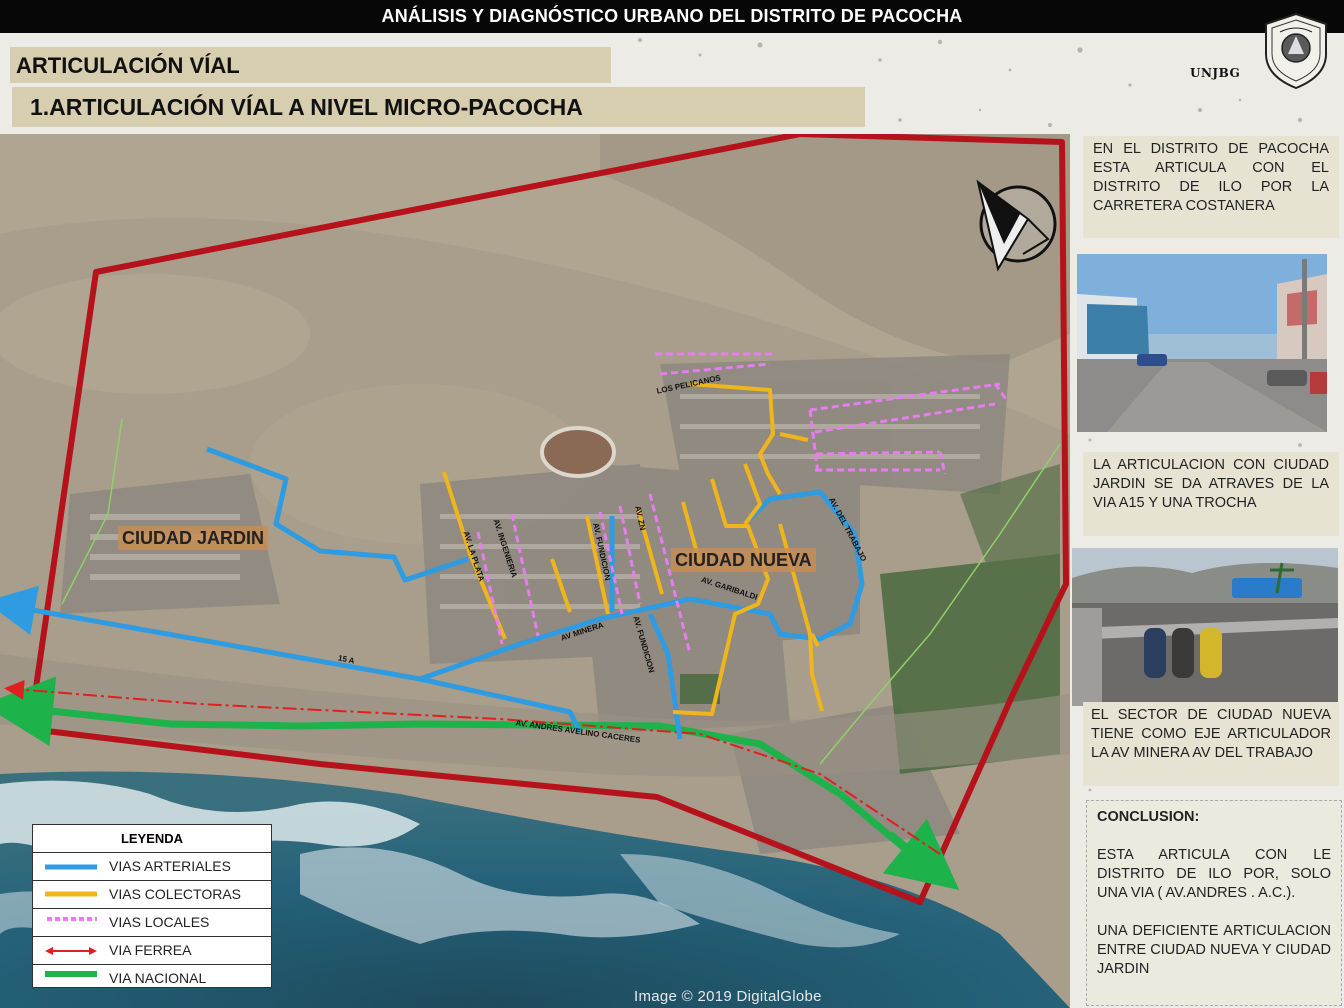 The image size is (1344, 1008). I want to click on legend-row-rail: VIA FERREA, so click(152, 951).